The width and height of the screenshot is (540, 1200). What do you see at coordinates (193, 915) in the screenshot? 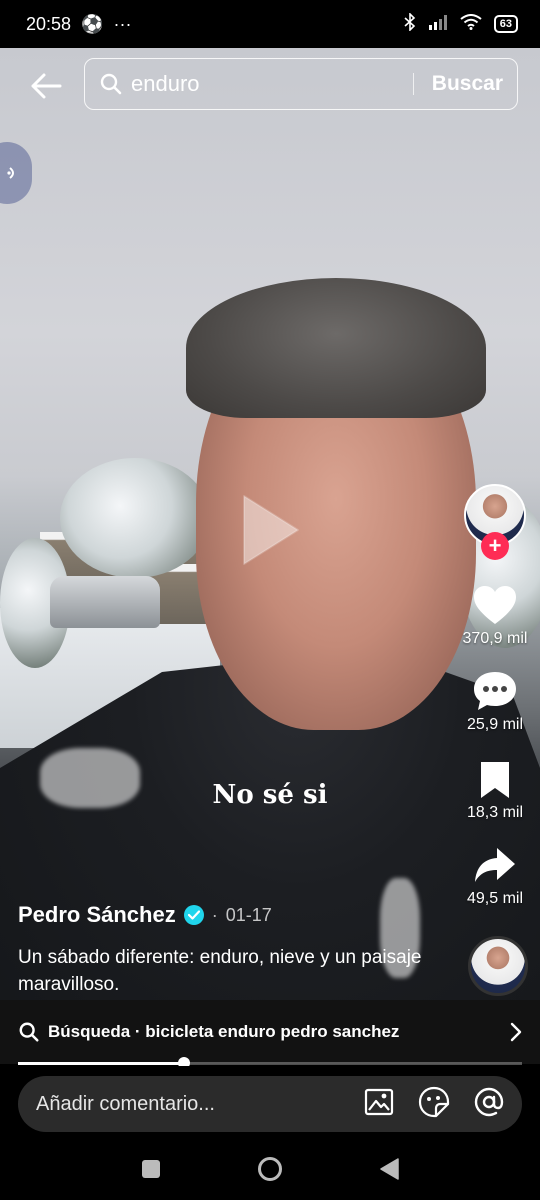
I see `verified-badge-icon` at bounding box center [193, 915].